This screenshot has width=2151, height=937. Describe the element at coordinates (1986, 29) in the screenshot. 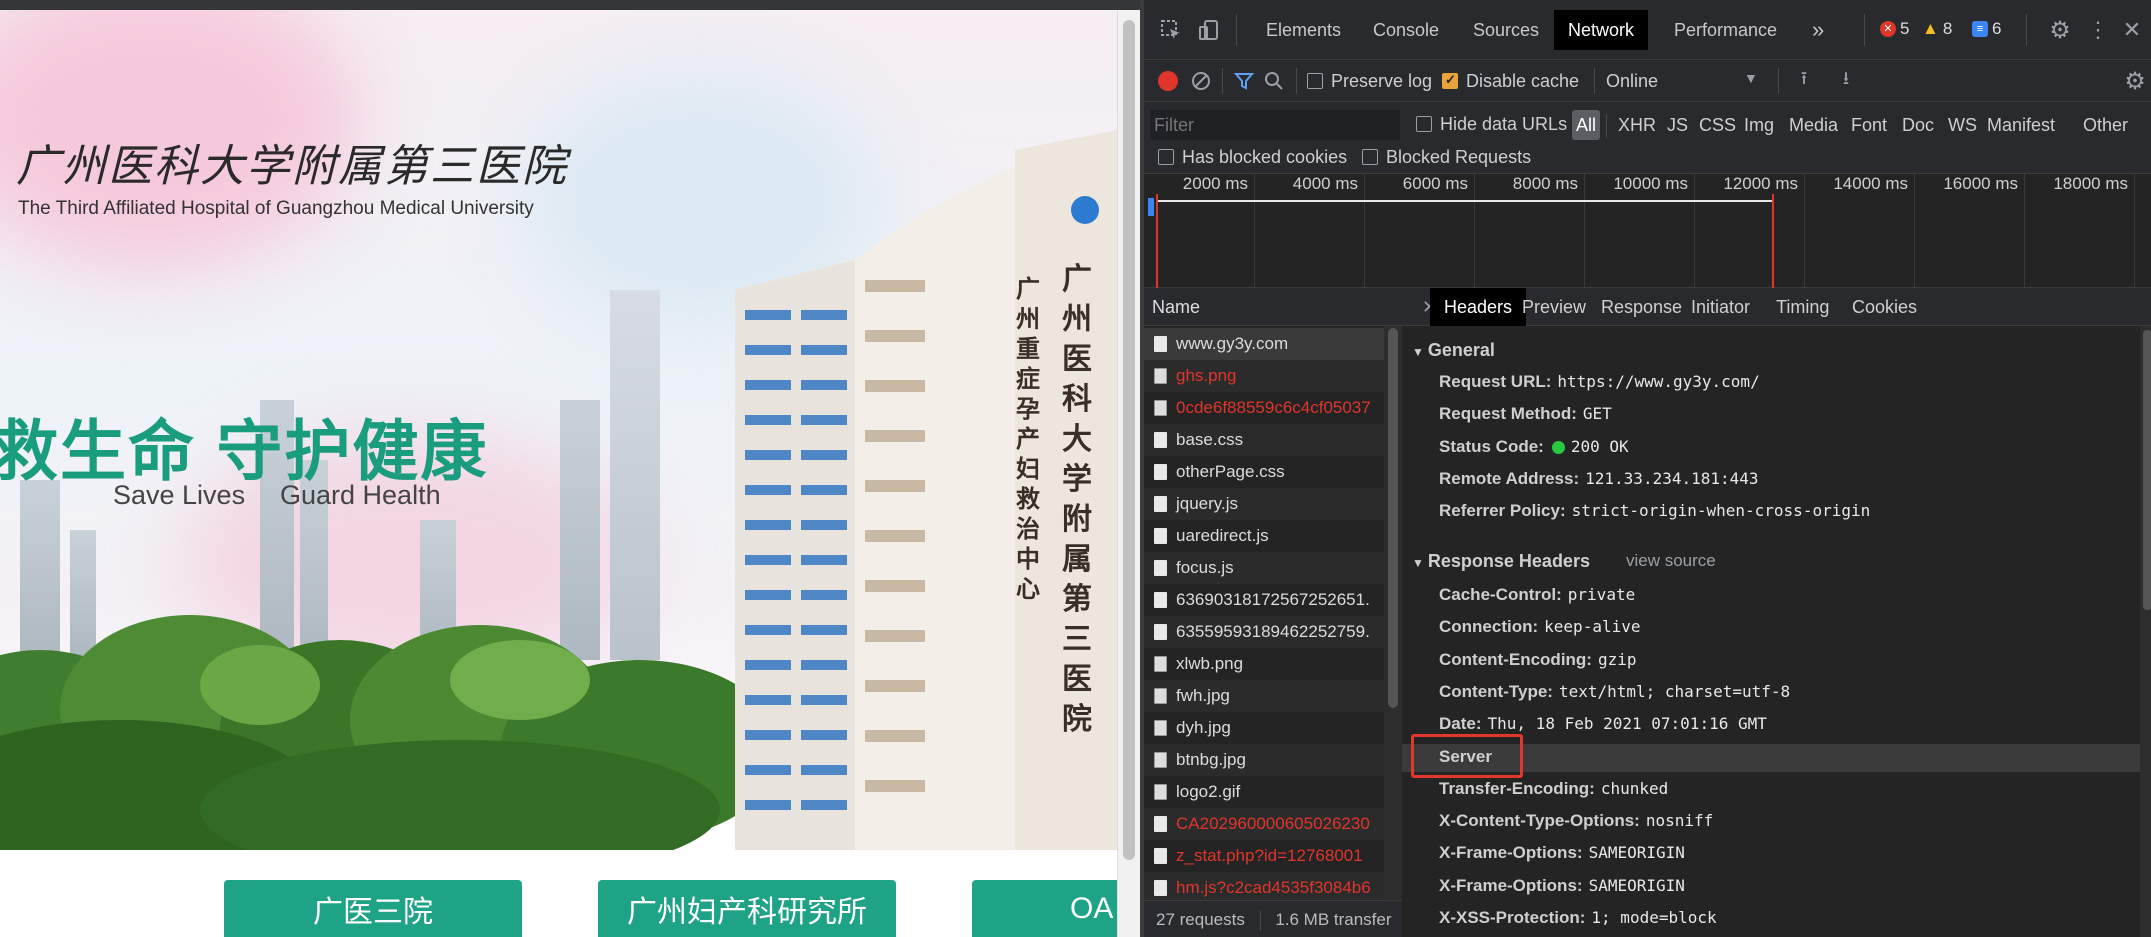

I see `message-count-badge: ≡ 6` at that location.